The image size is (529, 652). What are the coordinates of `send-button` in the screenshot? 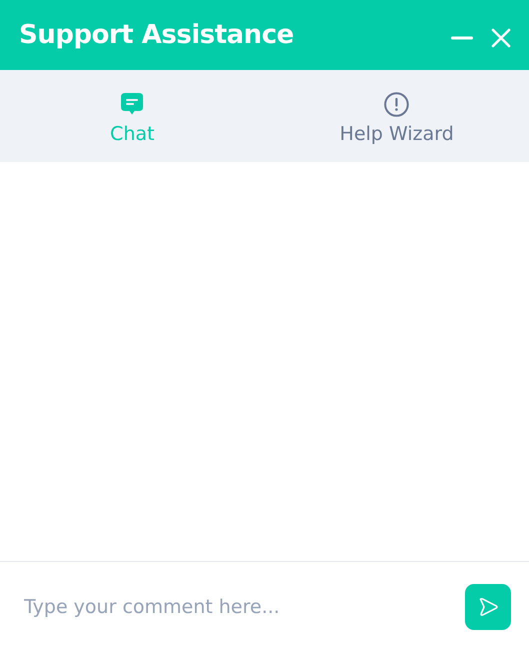 It's located at (488, 607).